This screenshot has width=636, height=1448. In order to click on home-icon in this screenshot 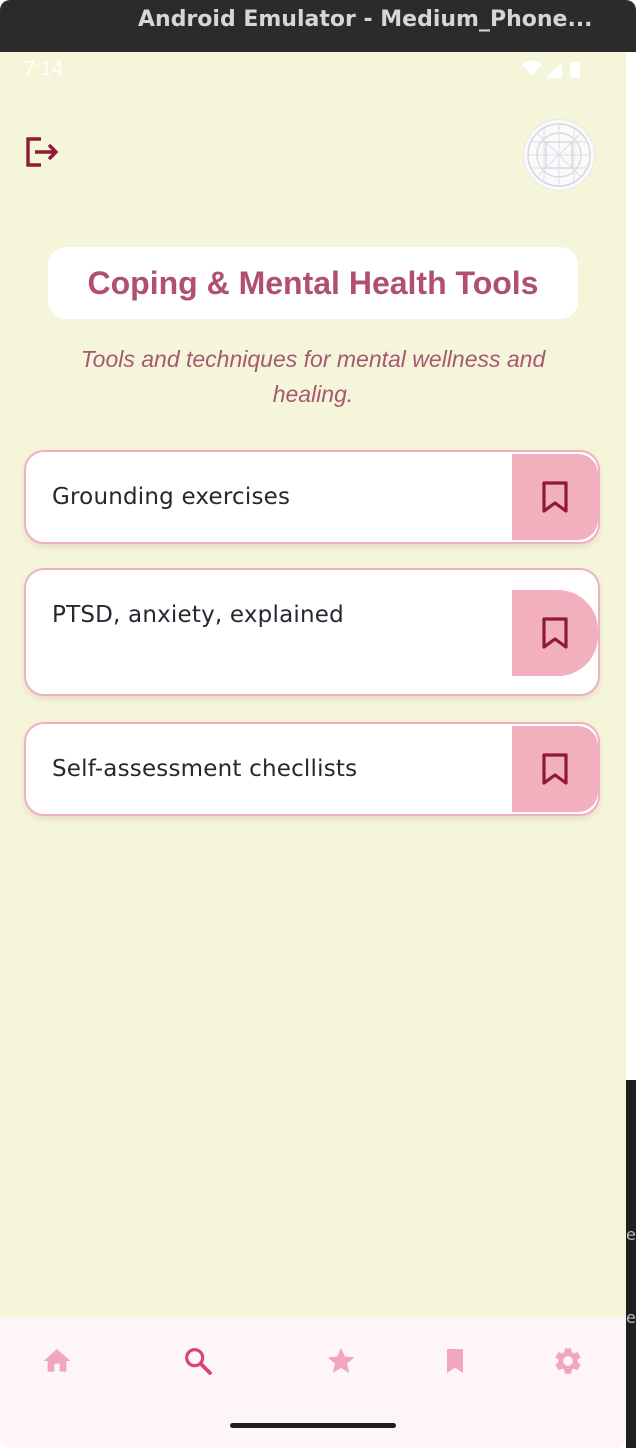, I will do `click(57, 1360)`.